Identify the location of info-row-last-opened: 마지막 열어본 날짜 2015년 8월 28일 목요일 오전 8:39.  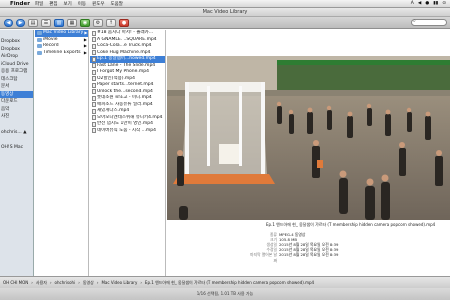
(294, 257).